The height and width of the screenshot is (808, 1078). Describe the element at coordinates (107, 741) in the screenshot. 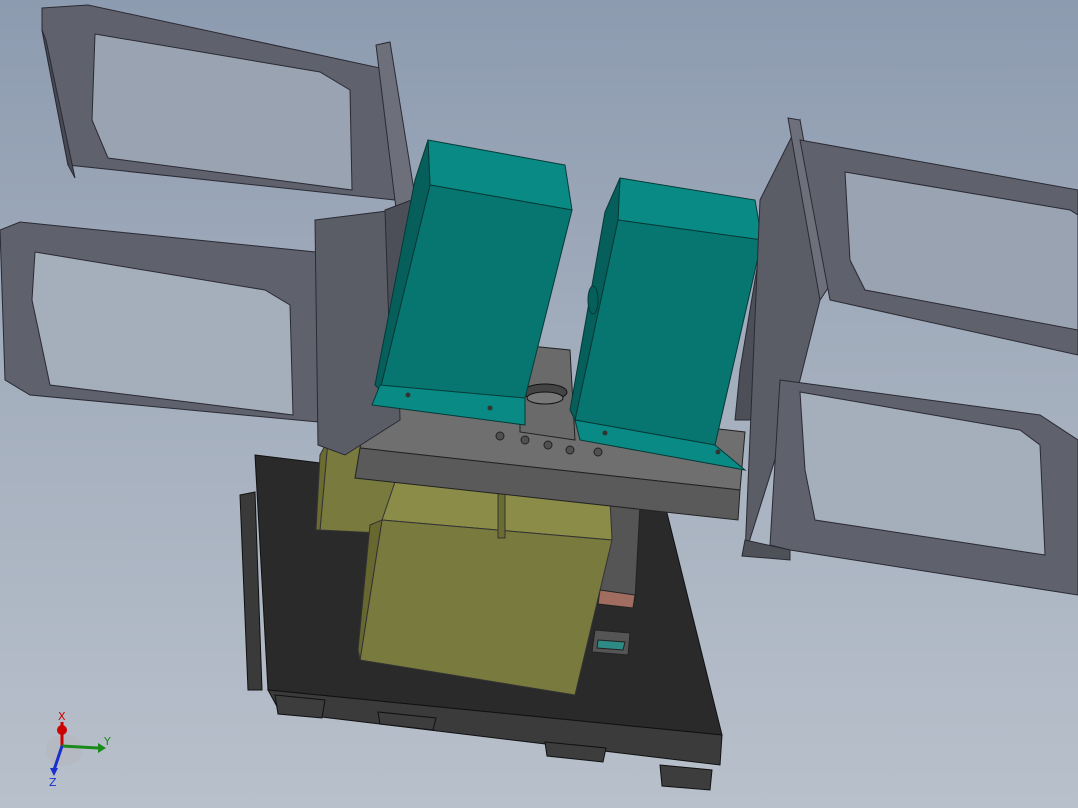

I see `y-axis-label: Y` at that location.